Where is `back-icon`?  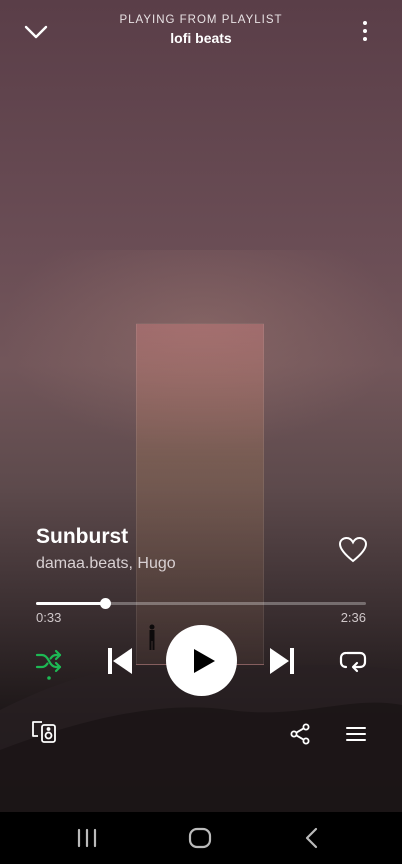
back-icon is located at coordinates (312, 838).